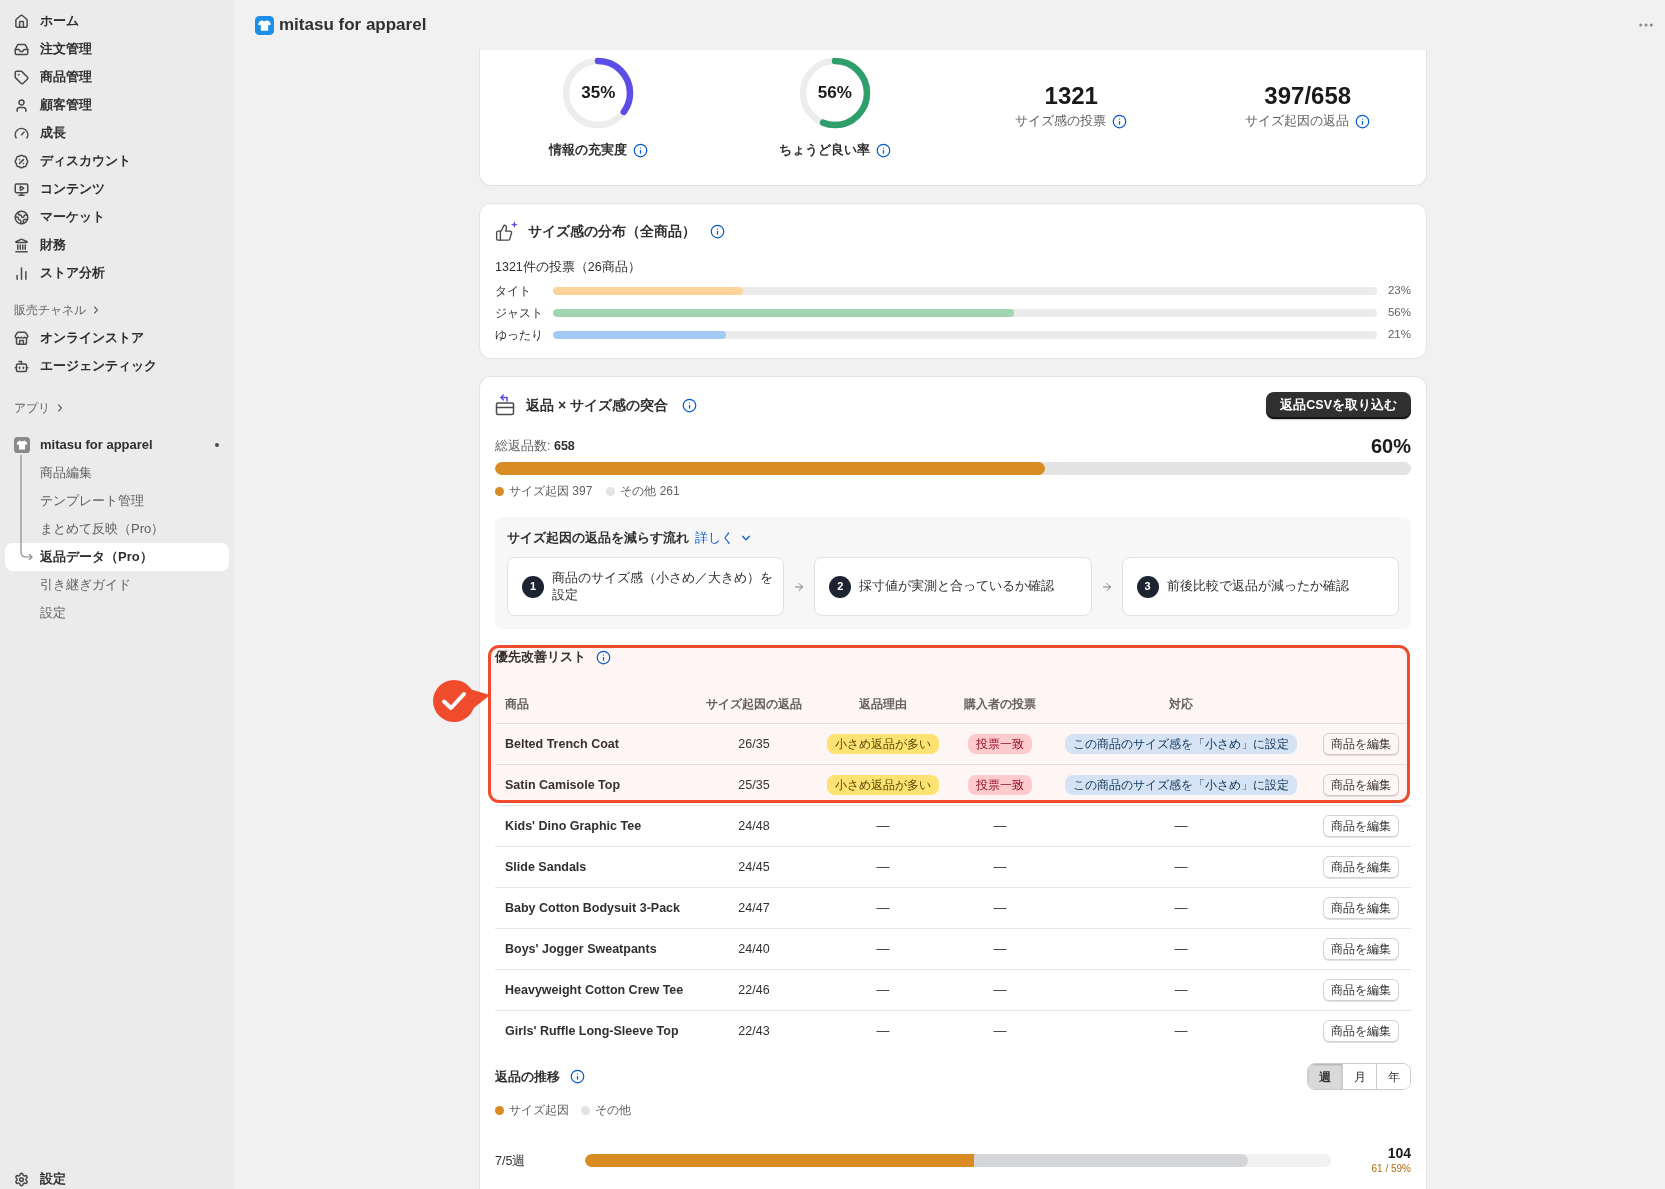  What do you see at coordinates (506, 231) in the screenshot?
I see `thumbs-up-sparkle-icon` at bounding box center [506, 231].